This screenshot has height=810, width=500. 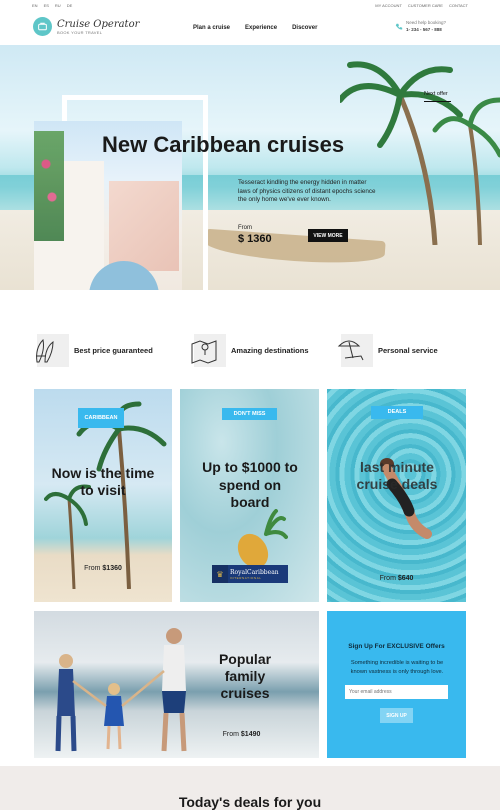 I want to click on nav-experience: Experience, so click(x=261, y=28).